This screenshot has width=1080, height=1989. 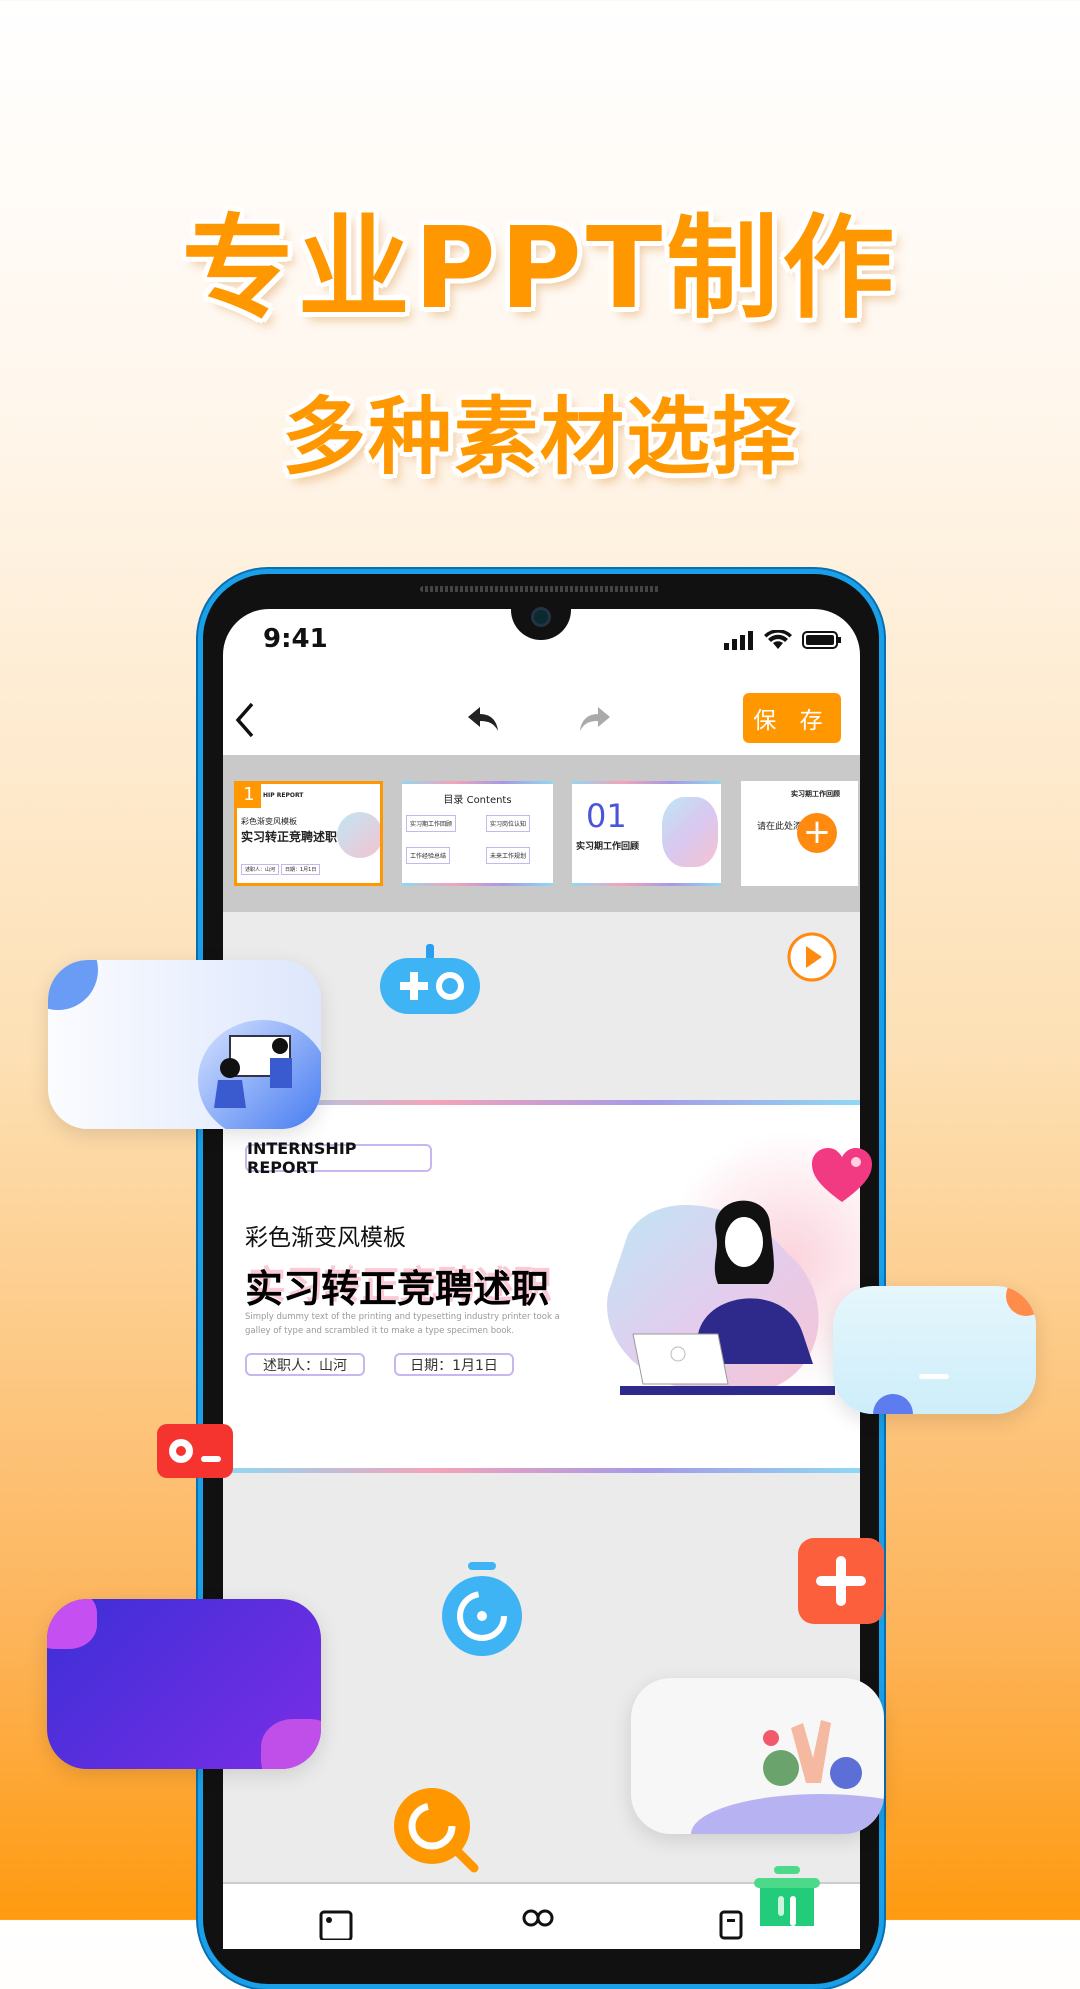 I want to click on battery-icon, so click(x=821, y=640).